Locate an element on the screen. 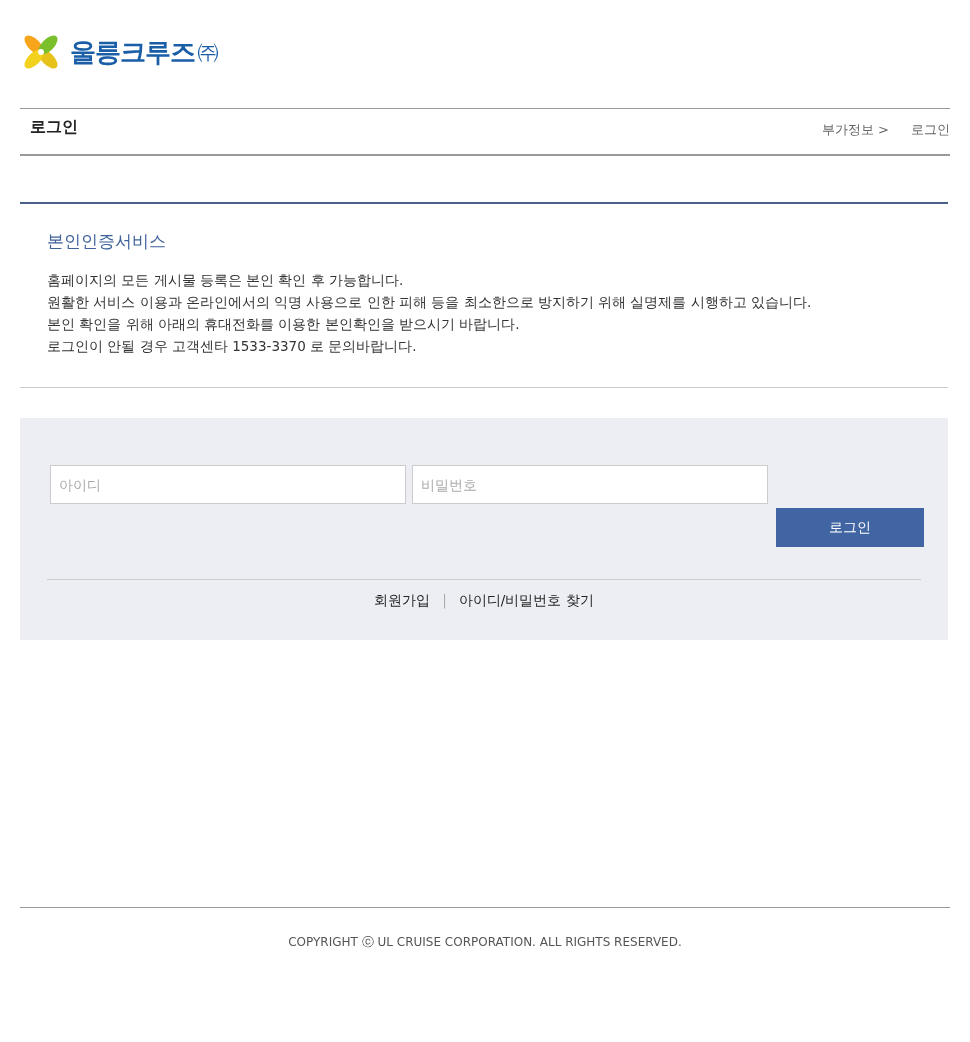  id-field: 아이디 is located at coordinates (228, 484).